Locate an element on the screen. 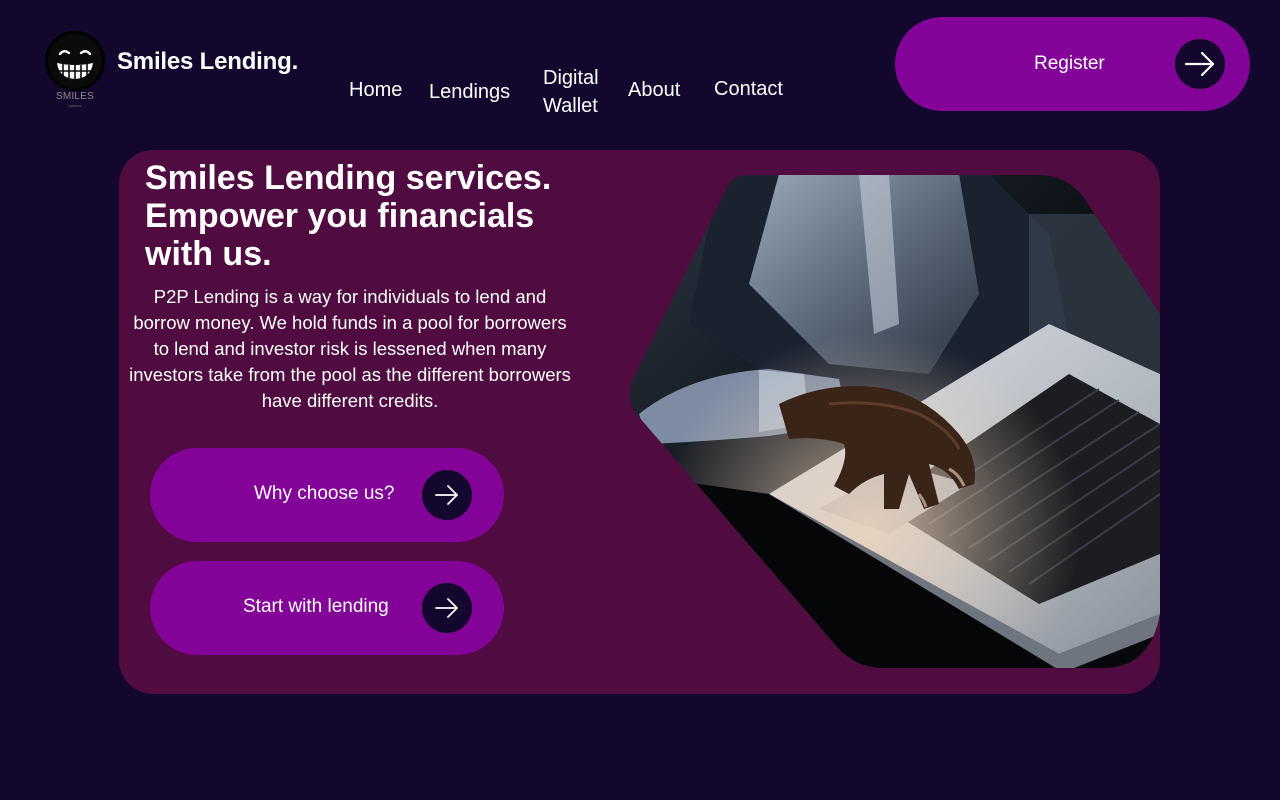  start-lending-button: Start with lending is located at coordinates (327, 608).